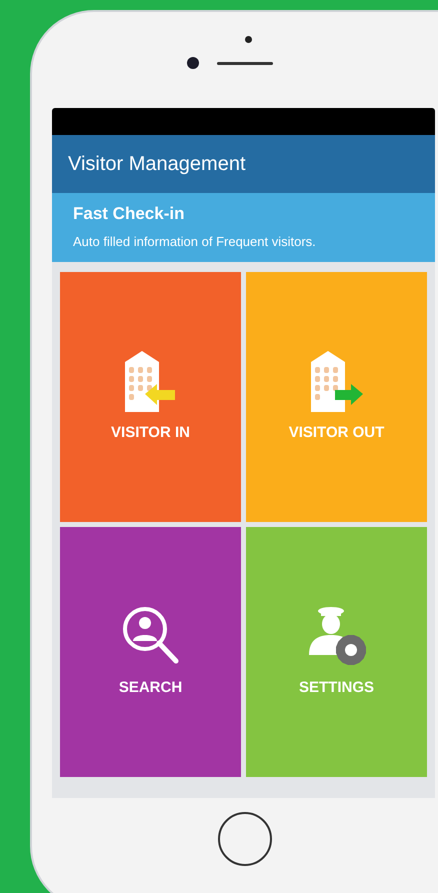 This screenshot has height=893, width=438. What do you see at coordinates (245, 839) in the screenshot?
I see `home-button` at bounding box center [245, 839].